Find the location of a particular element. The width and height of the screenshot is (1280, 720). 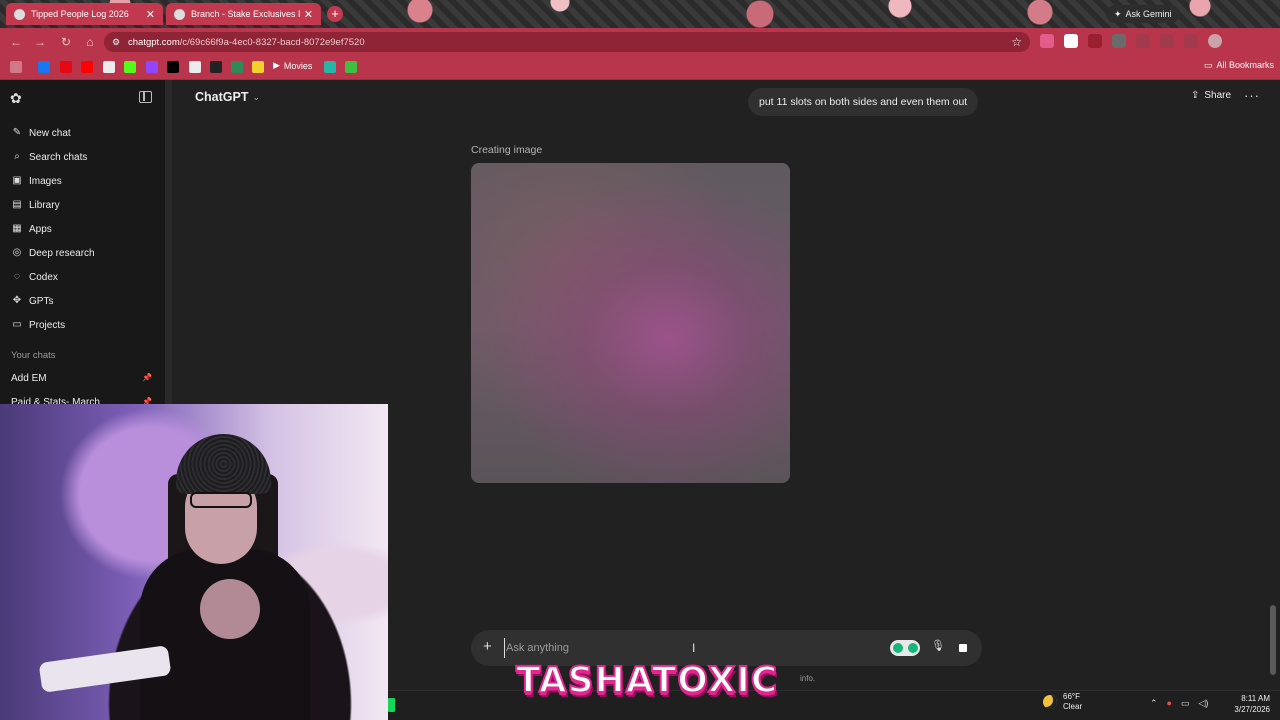

sidebar-item-gpts: ✥ GPTs is located at coordinates (32, 301).